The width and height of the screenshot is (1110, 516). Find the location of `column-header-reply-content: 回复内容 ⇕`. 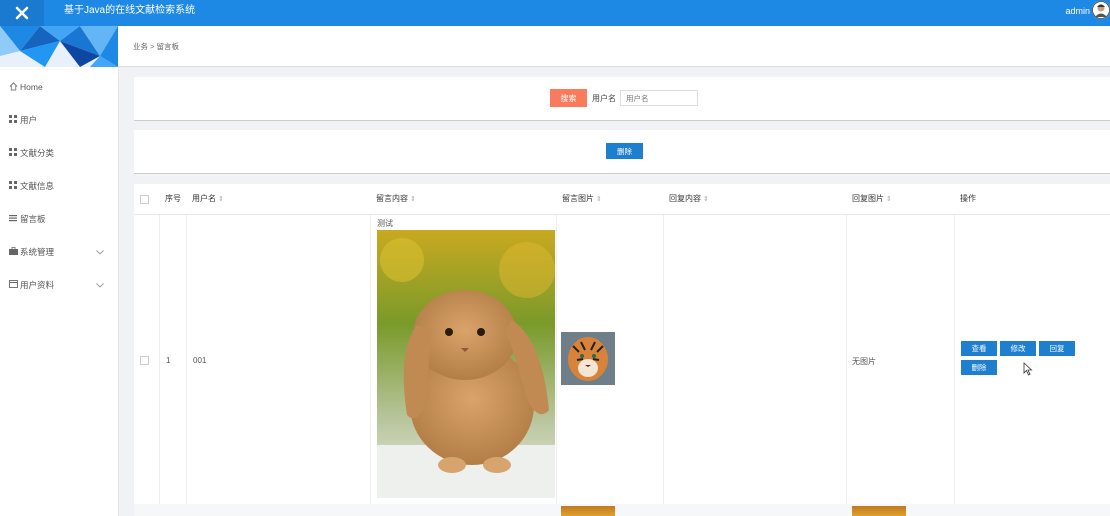

column-header-reply-content: 回复内容 ⇕ is located at coordinates (689, 199).